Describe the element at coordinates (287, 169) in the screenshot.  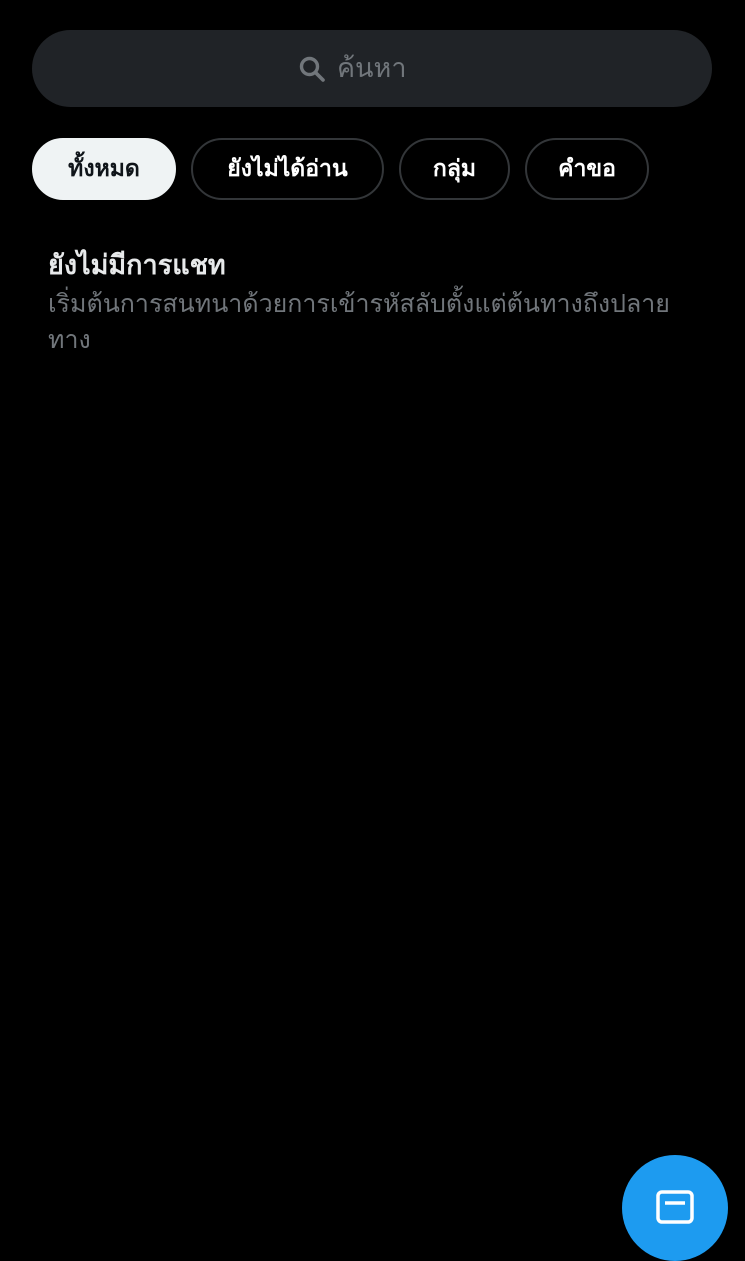
I see `tab-unread: ยังไม่ได้อ่าน` at that location.